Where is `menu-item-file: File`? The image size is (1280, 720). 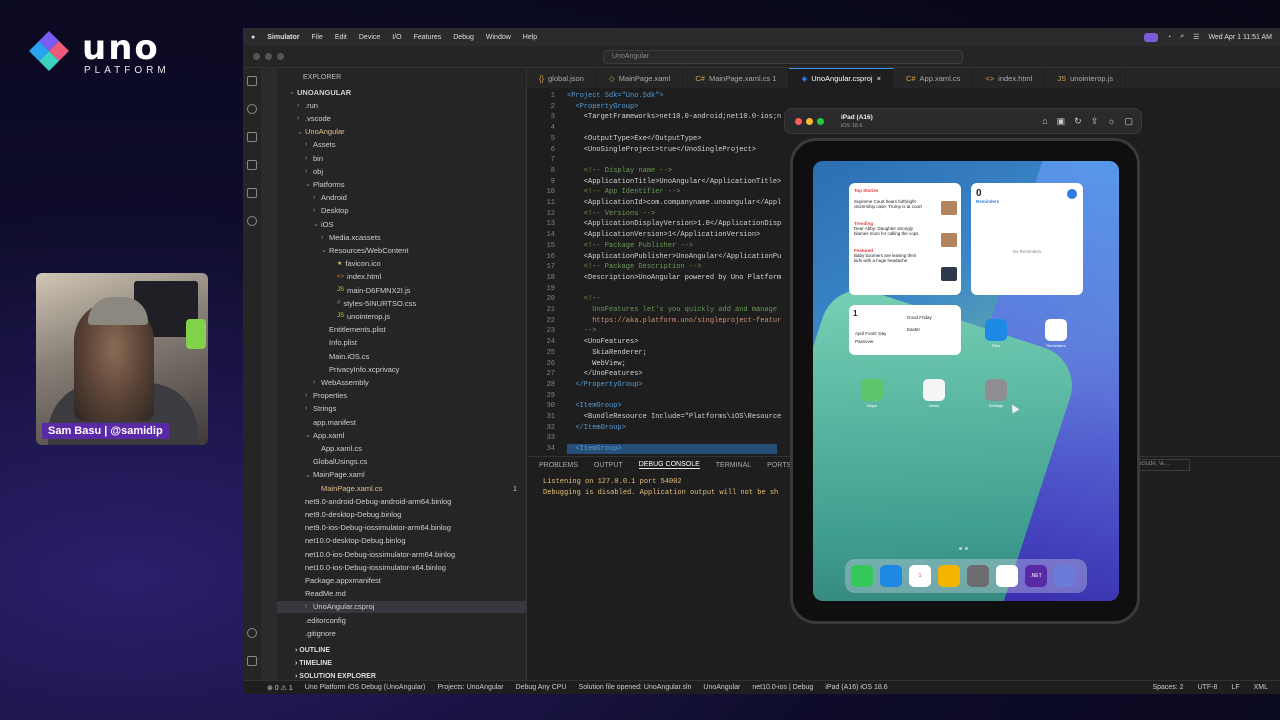 menu-item-file: File is located at coordinates (317, 37).